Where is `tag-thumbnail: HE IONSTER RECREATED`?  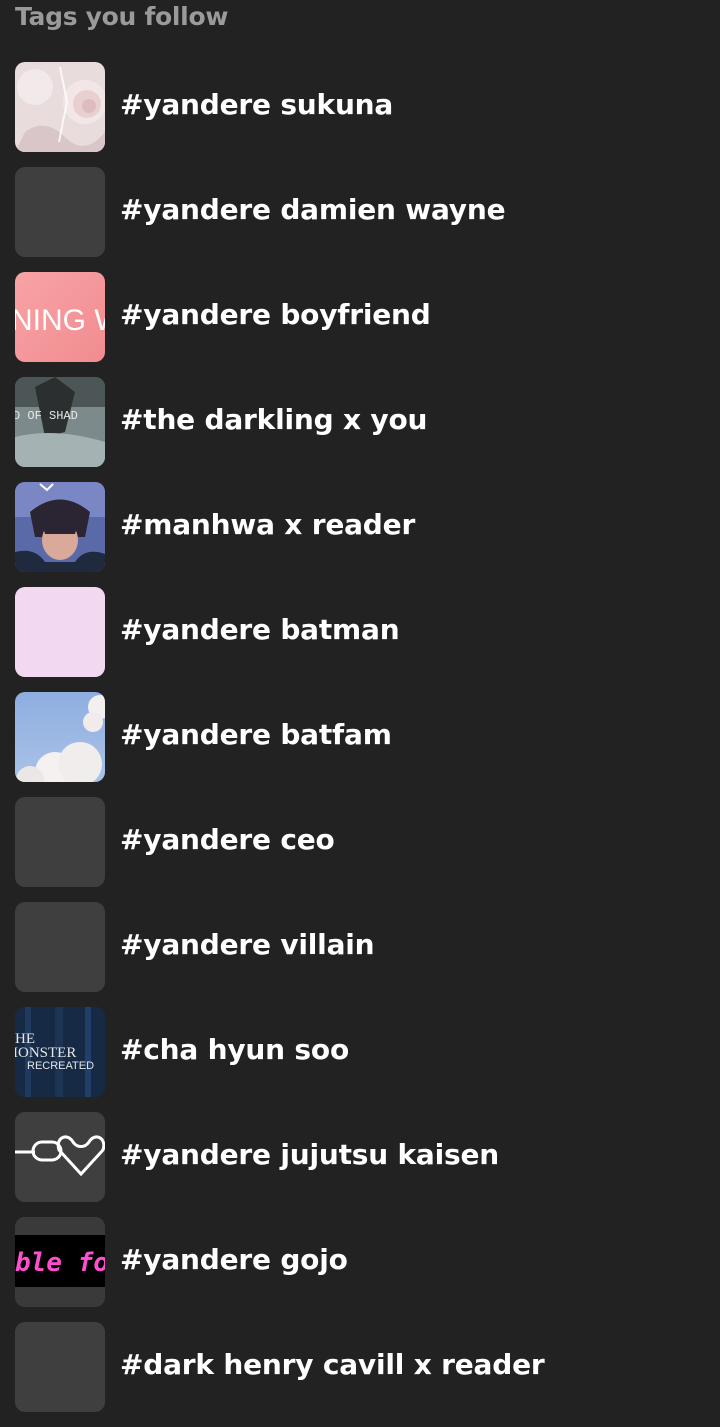 tag-thumbnail: HE IONSTER RECREATED is located at coordinates (60, 1052).